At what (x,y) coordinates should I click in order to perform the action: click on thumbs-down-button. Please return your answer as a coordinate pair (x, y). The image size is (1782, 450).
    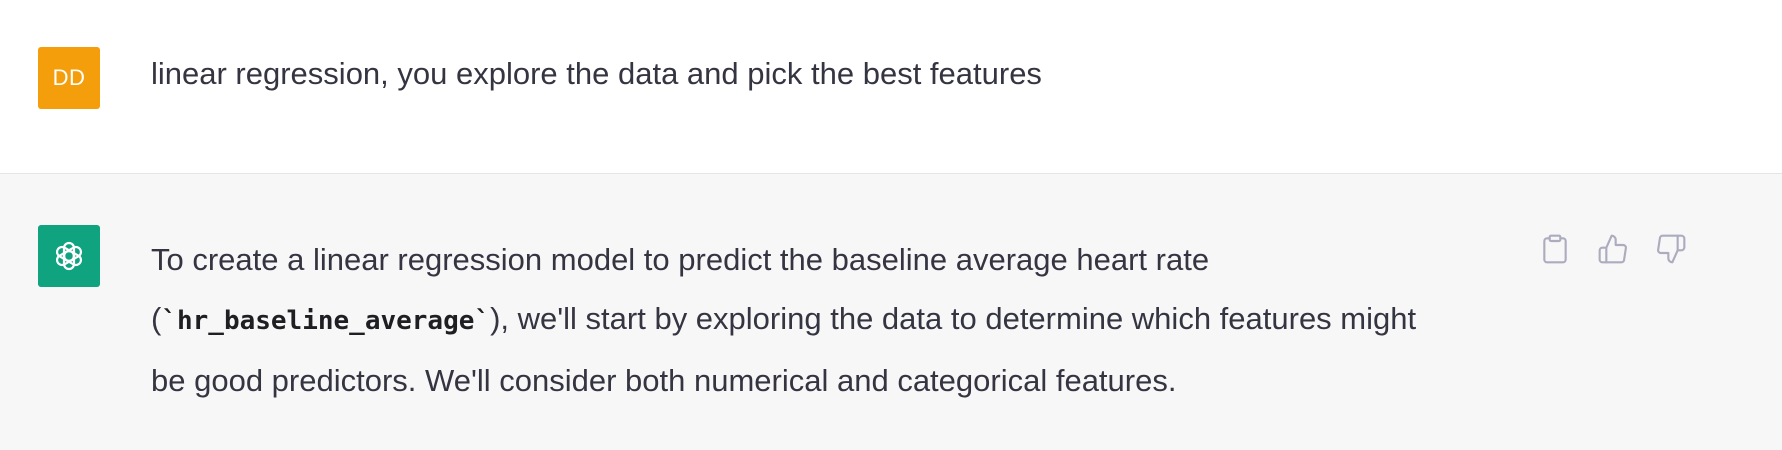
    Looking at the image, I should click on (1671, 249).